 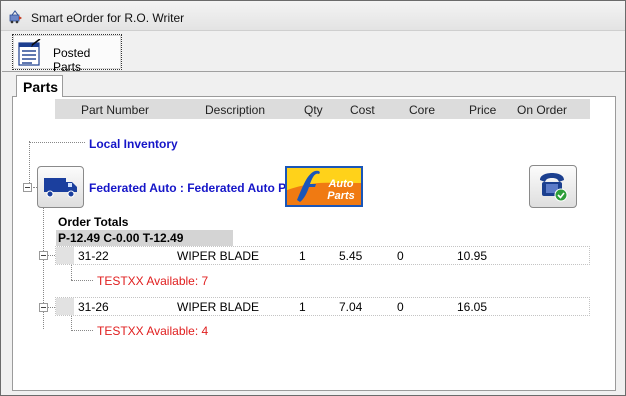 What do you see at coordinates (27, 187) in the screenshot?
I see `collapse-supplier-toggle` at bounding box center [27, 187].